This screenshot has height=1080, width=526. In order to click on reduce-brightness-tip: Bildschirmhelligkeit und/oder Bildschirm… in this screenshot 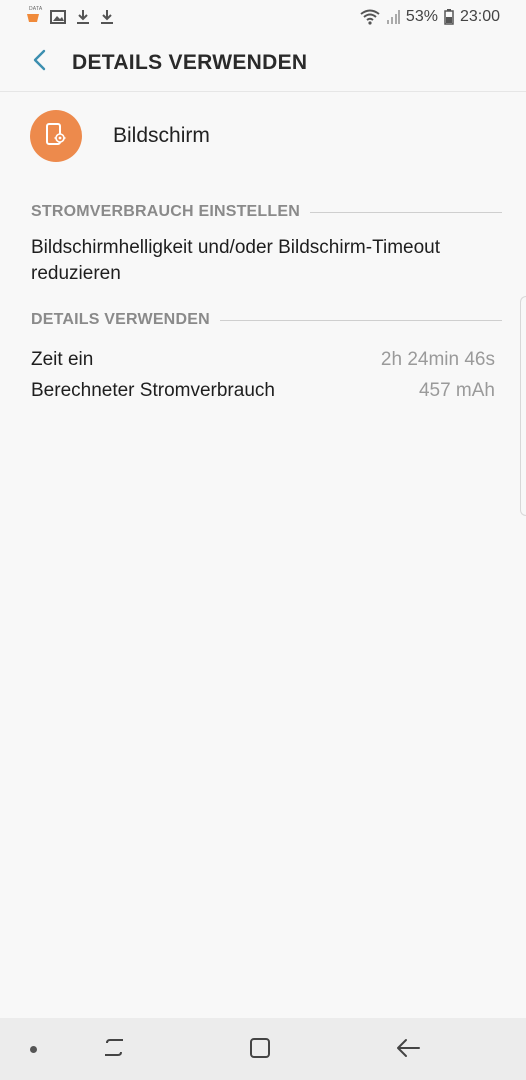, I will do `click(266, 261)`.